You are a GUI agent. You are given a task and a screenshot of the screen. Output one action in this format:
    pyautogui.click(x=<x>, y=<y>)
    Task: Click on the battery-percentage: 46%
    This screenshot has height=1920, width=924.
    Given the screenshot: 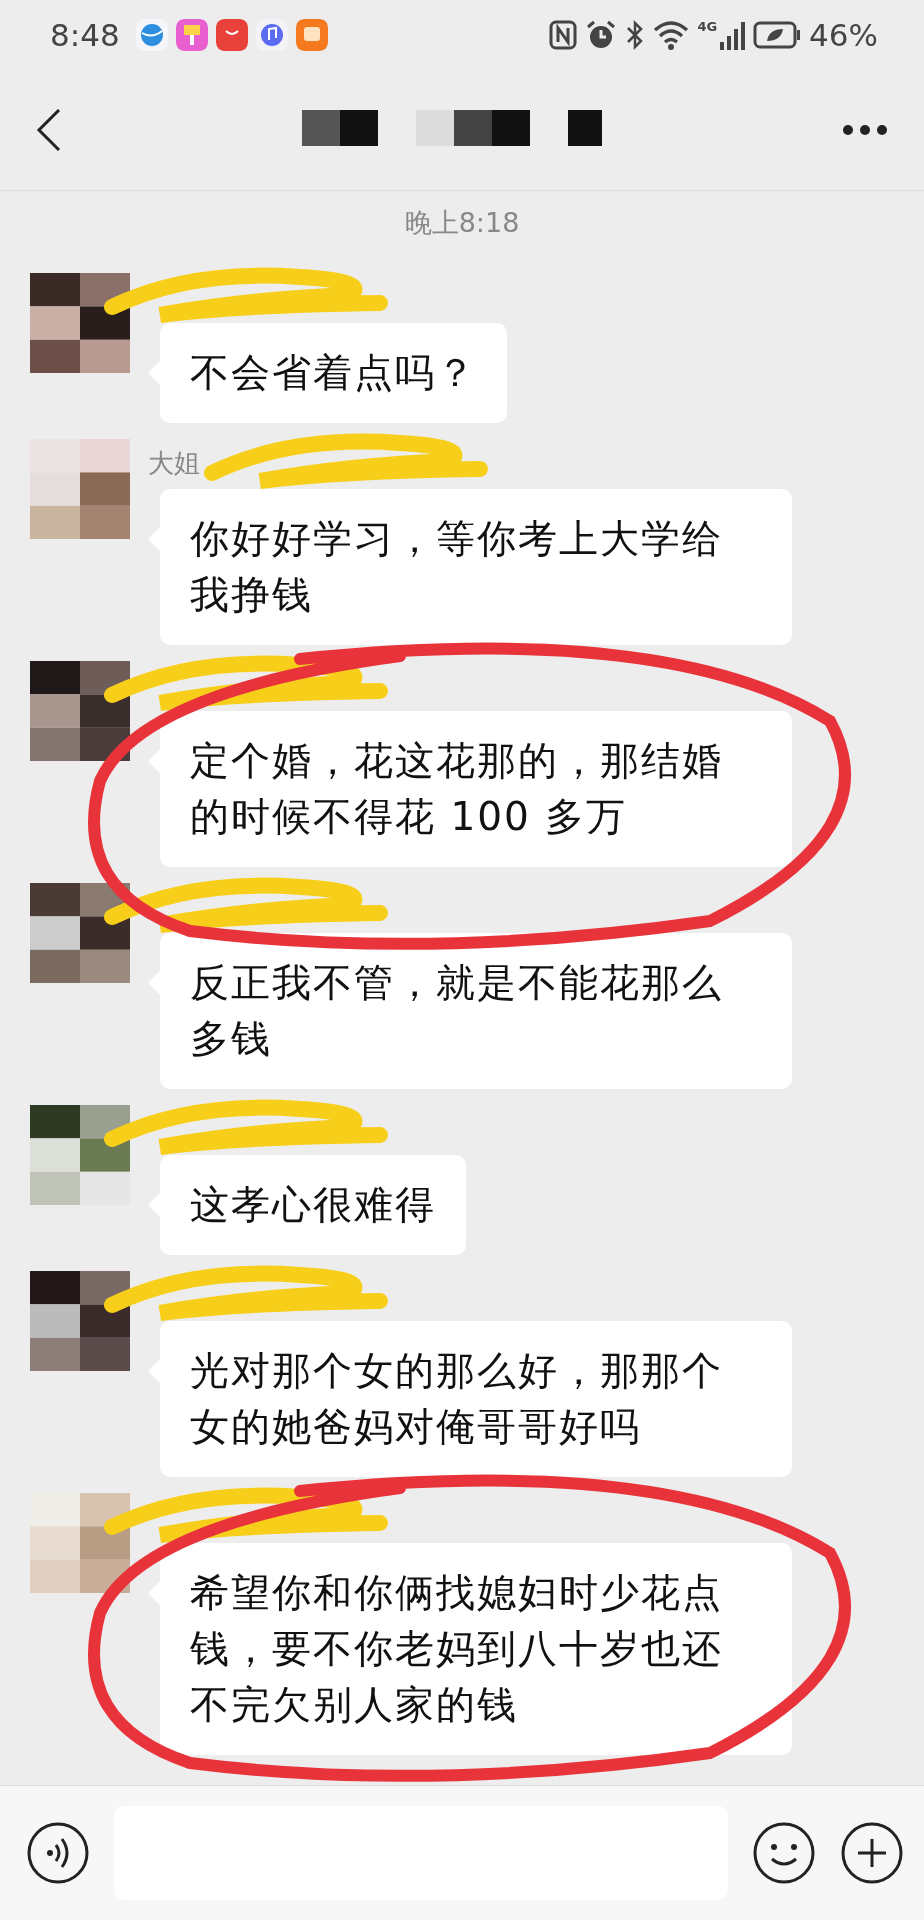 What is the action you would take?
    pyautogui.click(x=843, y=35)
    